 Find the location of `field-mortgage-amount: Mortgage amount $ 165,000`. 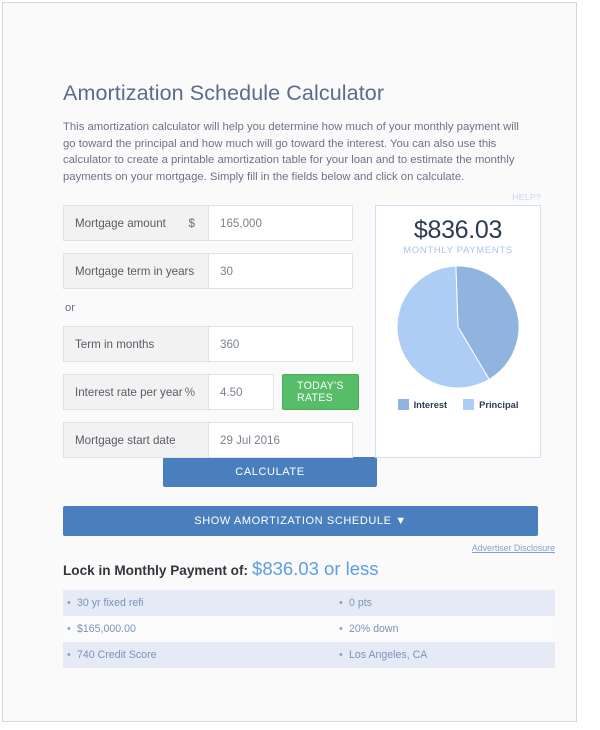

field-mortgage-amount: Mortgage amount $ 165,000 is located at coordinates (208, 223).